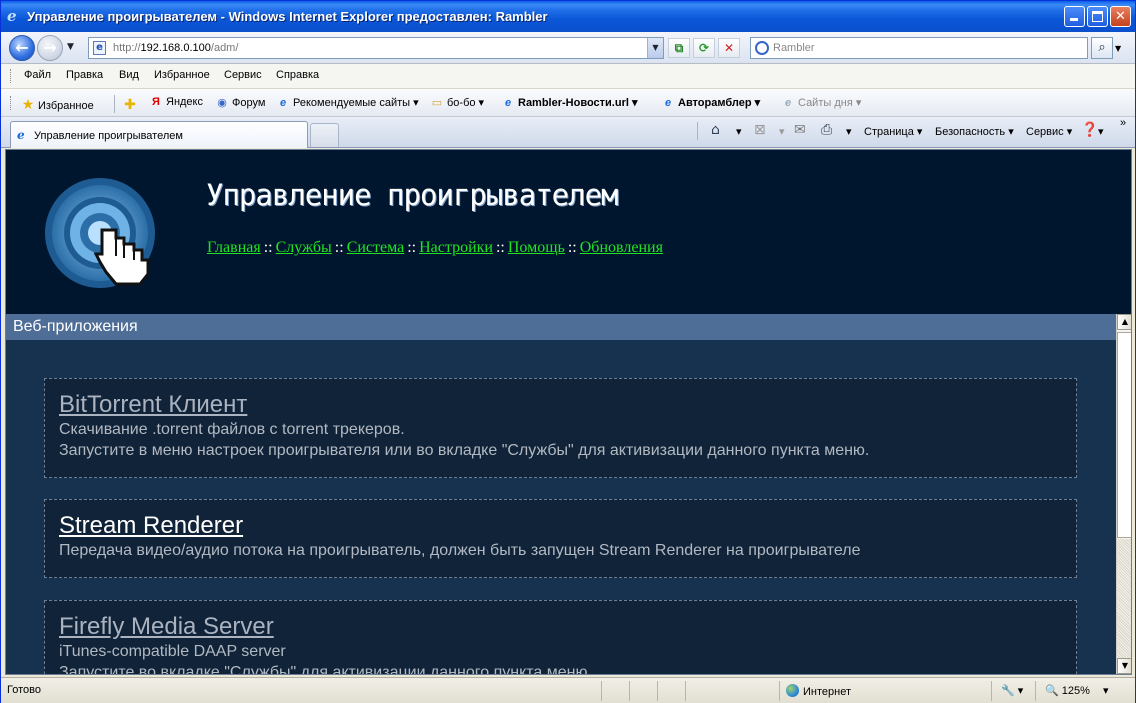  What do you see at coordinates (762, 48) in the screenshot?
I see `rambler-search-icon` at bounding box center [762, 48].